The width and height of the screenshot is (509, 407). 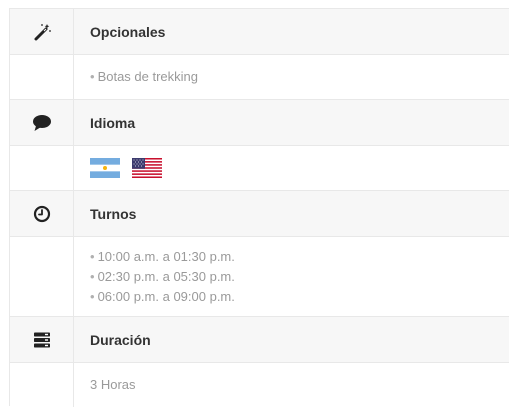 What do you see at coordinates (105, 168) in the screenshot?
I see `argentina-flag-icon` at bounding box center [105, 168].